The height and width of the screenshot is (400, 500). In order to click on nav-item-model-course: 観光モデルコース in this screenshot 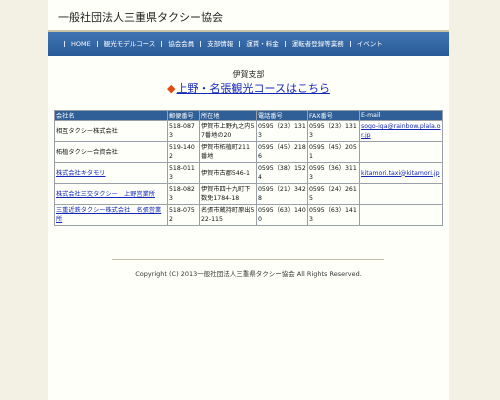, I will do `click(129, 44)`.